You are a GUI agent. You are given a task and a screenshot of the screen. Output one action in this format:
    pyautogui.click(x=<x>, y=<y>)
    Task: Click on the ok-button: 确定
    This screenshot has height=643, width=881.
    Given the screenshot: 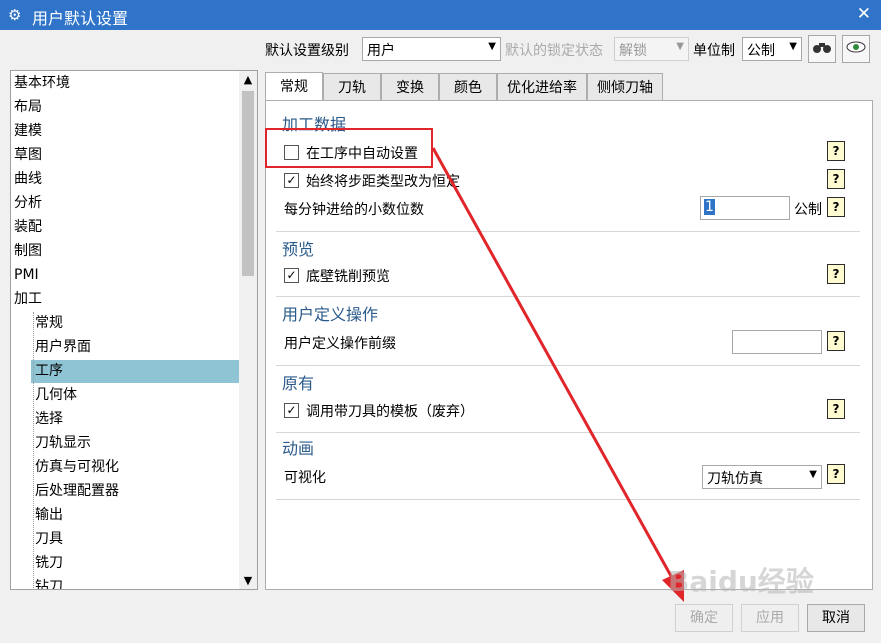 What is the action you would take?
    pyautogui.click(x=704, y=618)
    